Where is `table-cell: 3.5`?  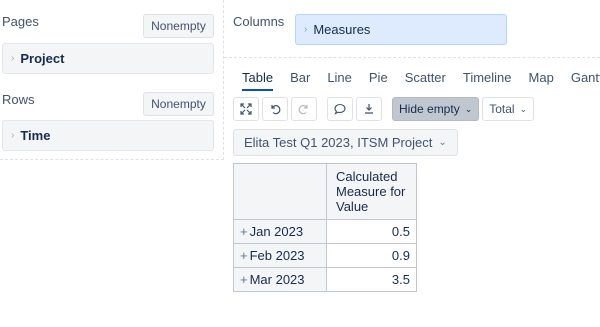
table-cell: 3.5 is located at coordinates (371, 279).